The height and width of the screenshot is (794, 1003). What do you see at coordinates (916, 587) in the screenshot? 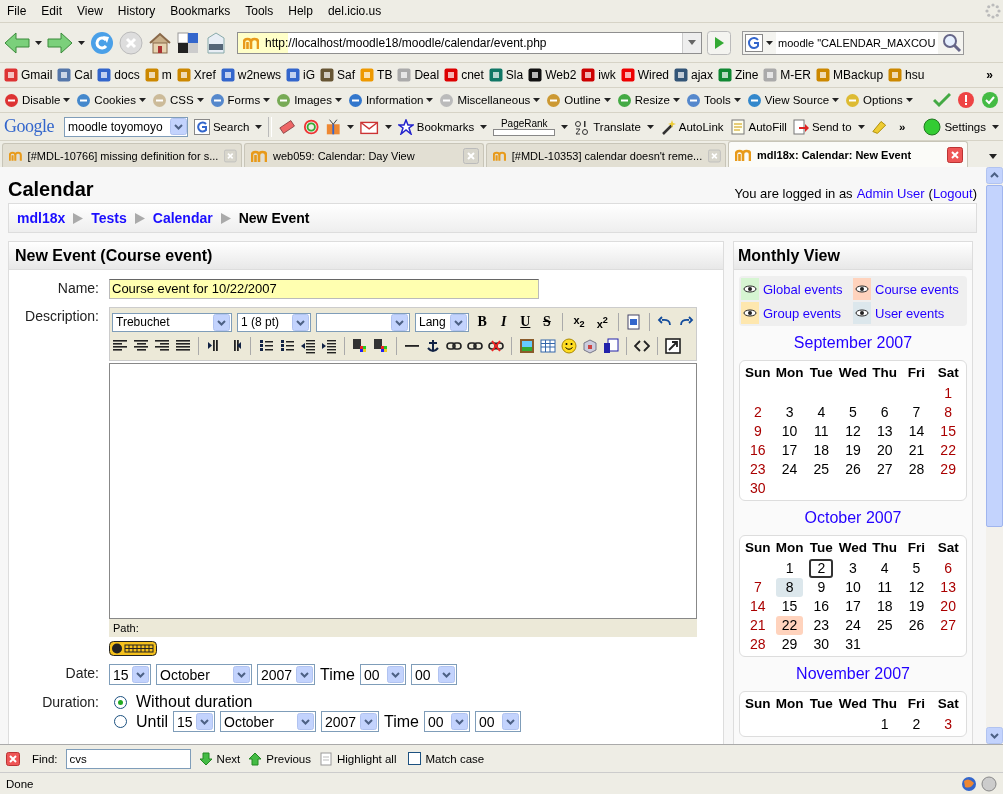
I see `calendar-day: 12` at bounding box center [916, 587].